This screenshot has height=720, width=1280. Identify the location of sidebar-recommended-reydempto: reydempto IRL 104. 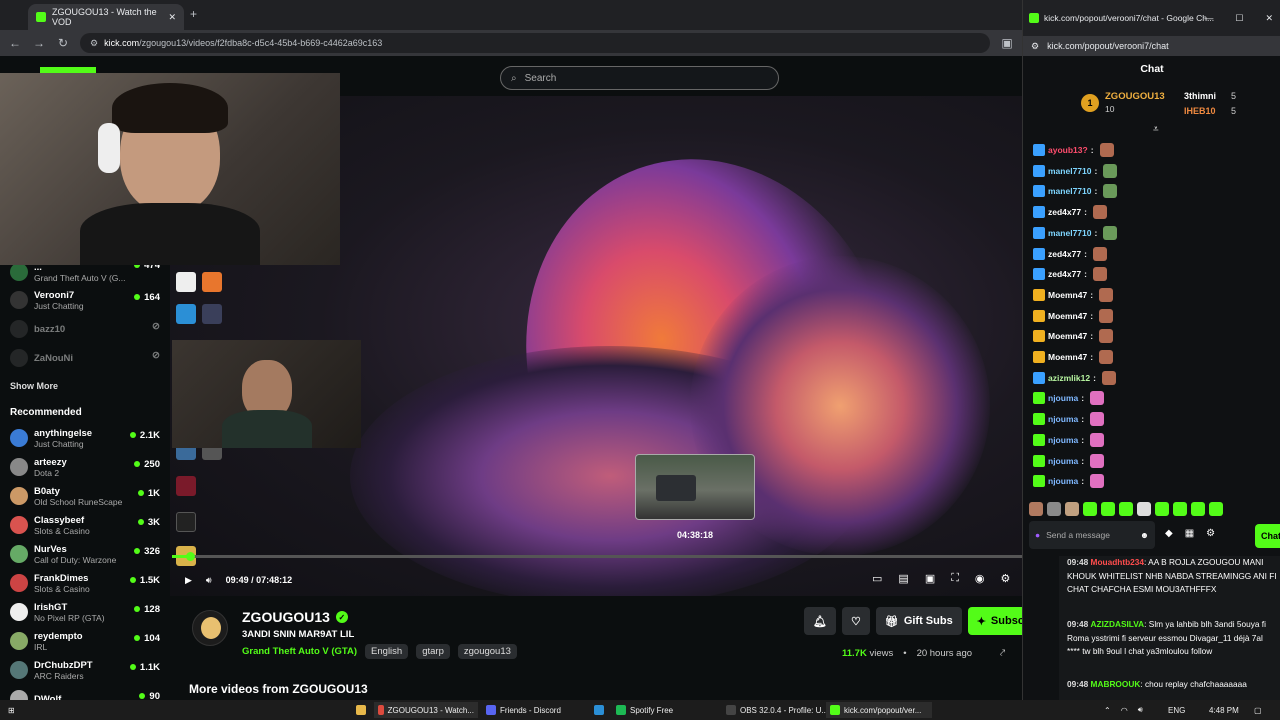
(85, 641).